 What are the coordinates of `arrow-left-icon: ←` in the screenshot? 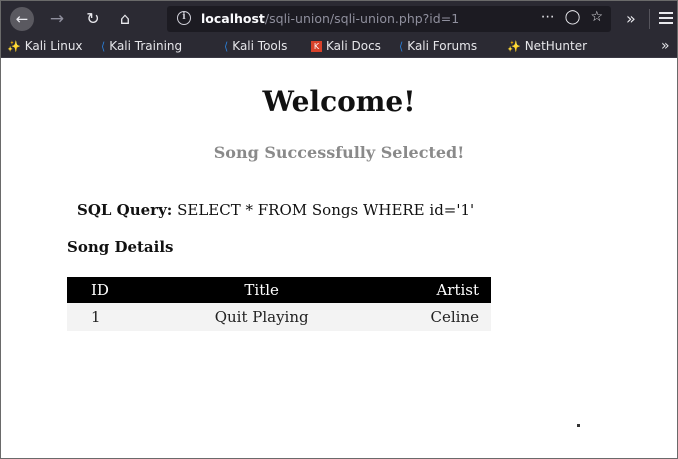 It's located at (22, 18).